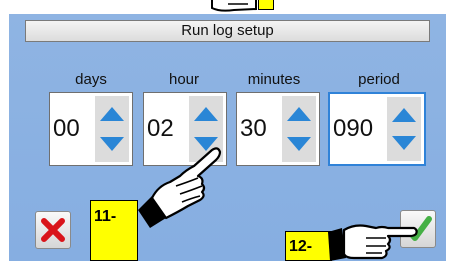 This screenshot has height=261, width=456. Describe the element at coordinates (299, 113) in the screenshot. I see `minutes-up-arrow-icon` at that location.